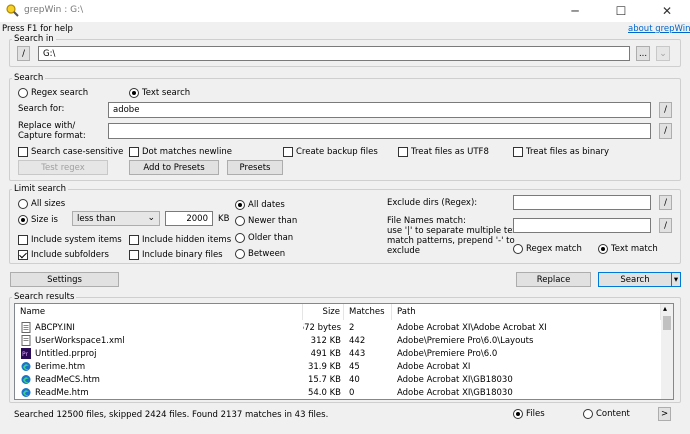 This screenshot has height=434, width=690. I want to click on replace-label-line2: Capture format:, so click(52, 136).